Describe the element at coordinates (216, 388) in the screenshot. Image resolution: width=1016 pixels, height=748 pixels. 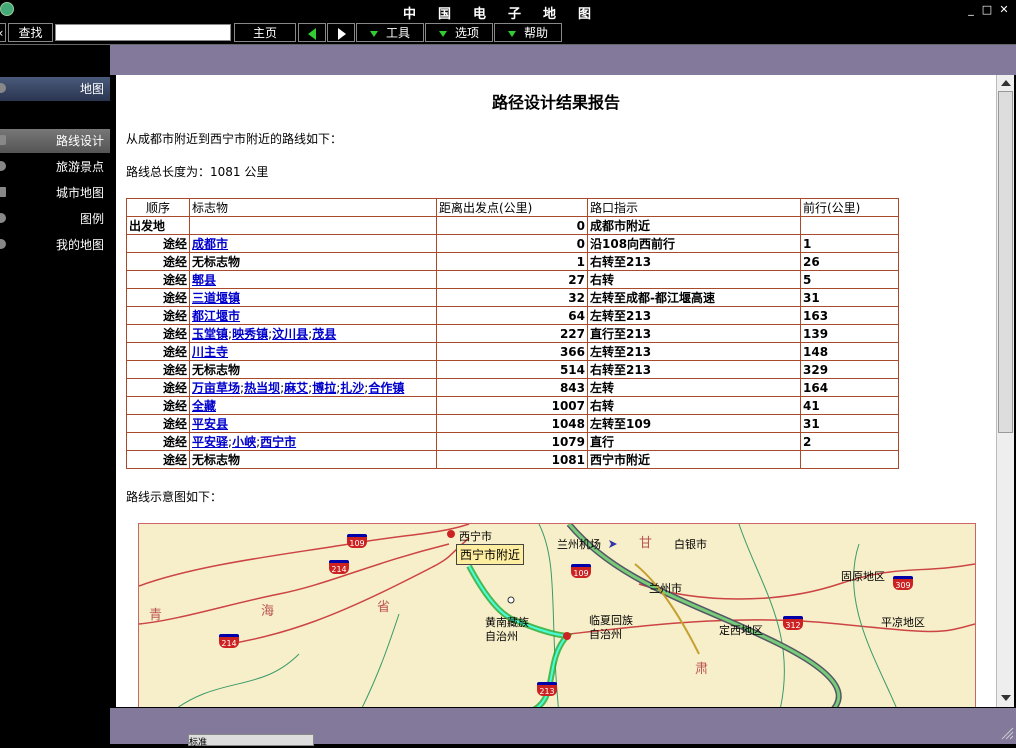
I see `landmark-link: 万亩草场` at that location.